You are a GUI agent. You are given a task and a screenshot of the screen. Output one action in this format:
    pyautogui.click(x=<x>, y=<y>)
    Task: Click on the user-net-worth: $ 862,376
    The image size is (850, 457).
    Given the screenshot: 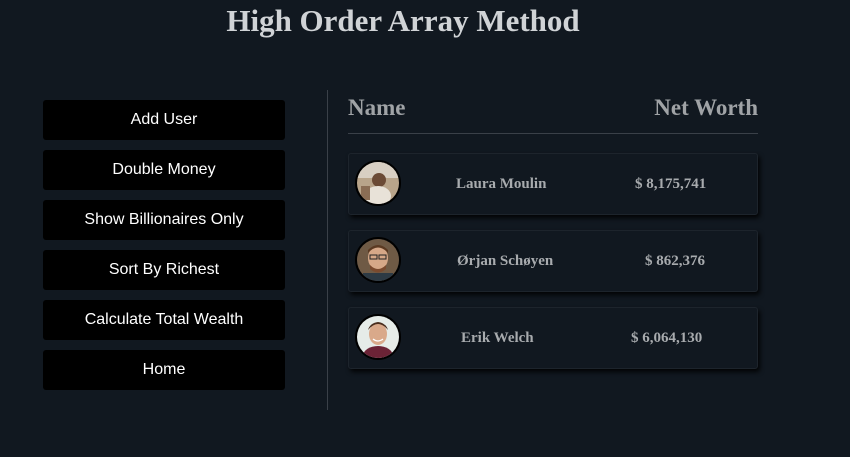 What is the action you would take?
    pyautogui.click(x=675, y=261)
    